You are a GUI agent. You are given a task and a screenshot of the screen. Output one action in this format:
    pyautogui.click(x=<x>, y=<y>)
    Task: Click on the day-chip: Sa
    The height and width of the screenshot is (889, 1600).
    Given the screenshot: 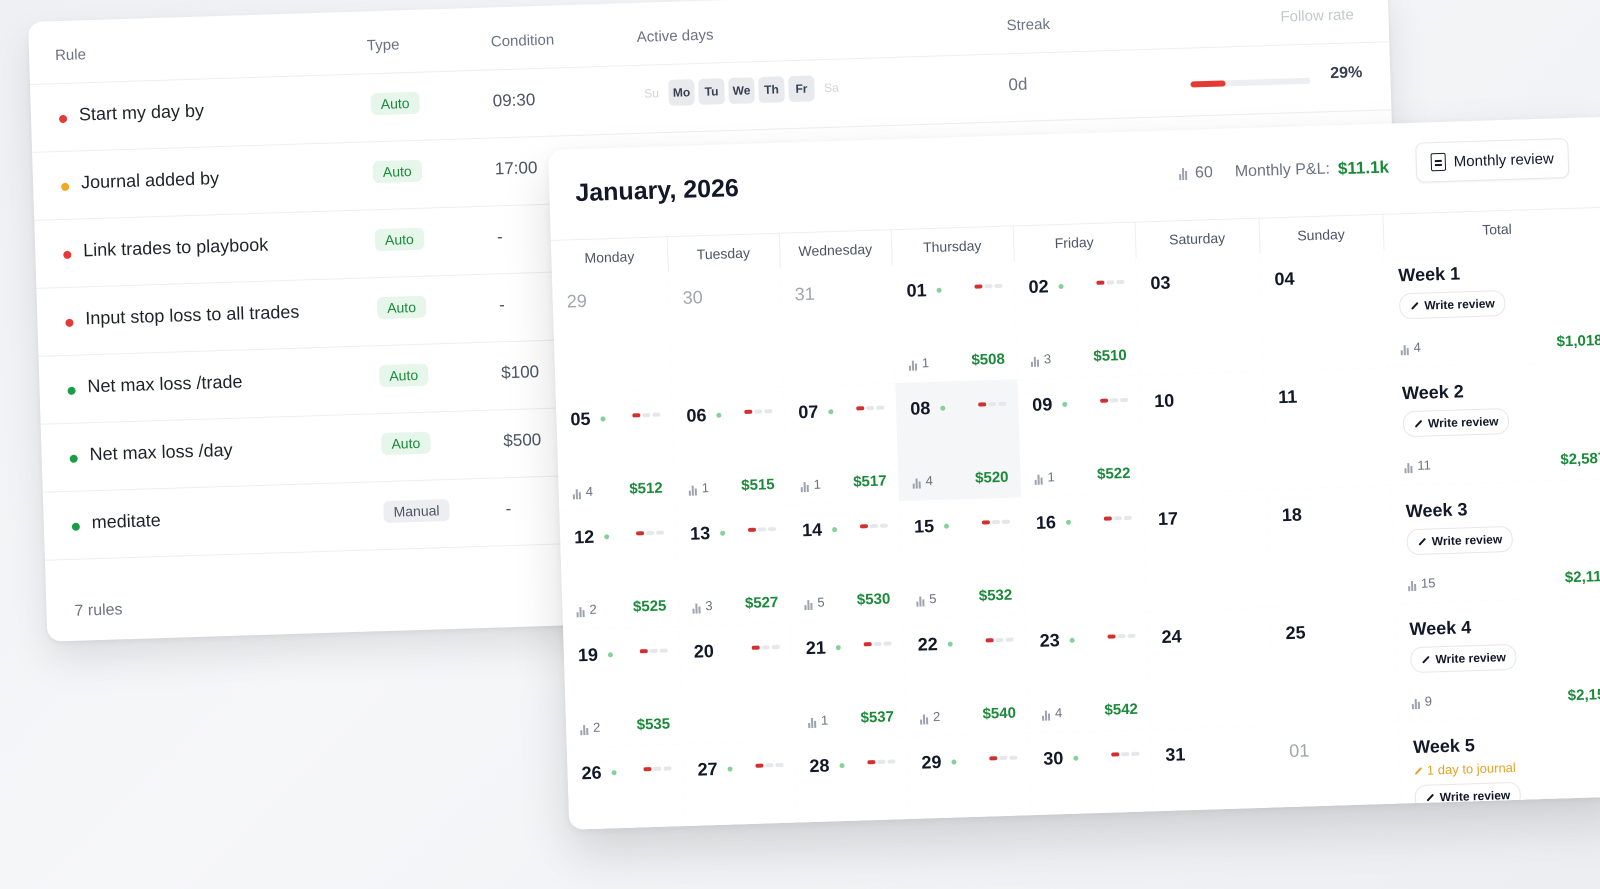 What is the action you would take?
    pyautogui.click(x=831, y=87)
    